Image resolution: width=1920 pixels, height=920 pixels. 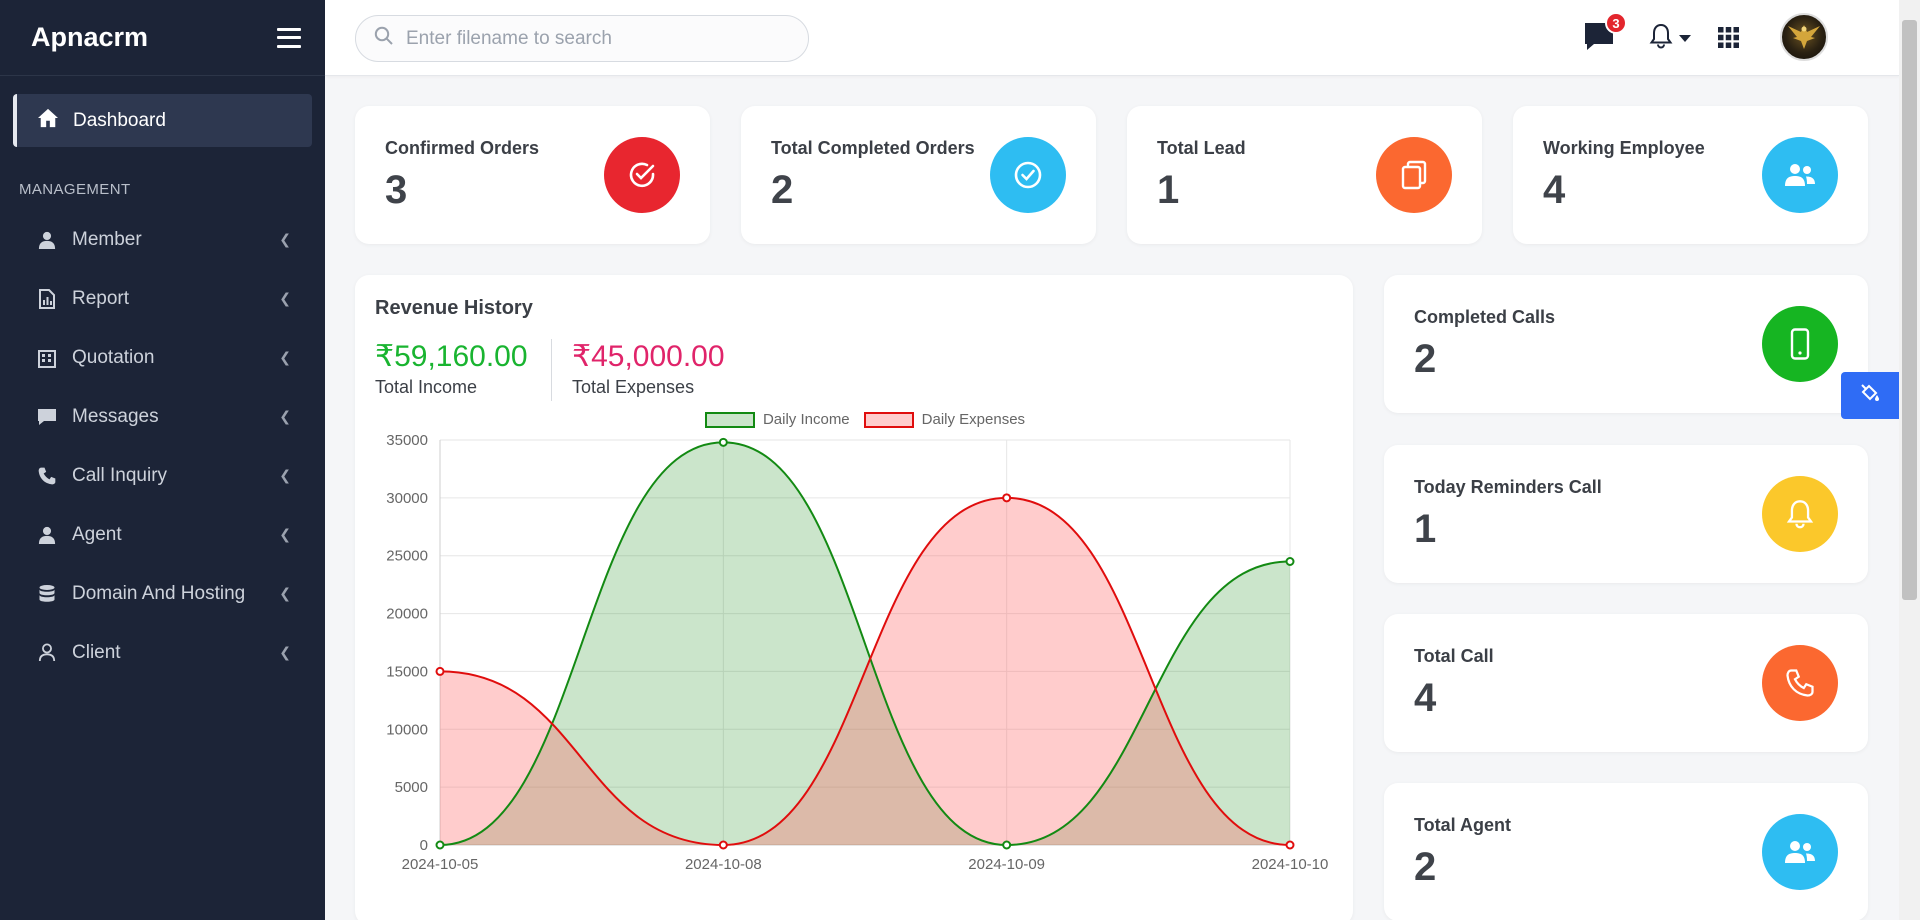 What do you see at coordinates (440, 864) in the screenshot?
I see `x-tick-label: 2024-10-05` at bounding box center [440, 864].